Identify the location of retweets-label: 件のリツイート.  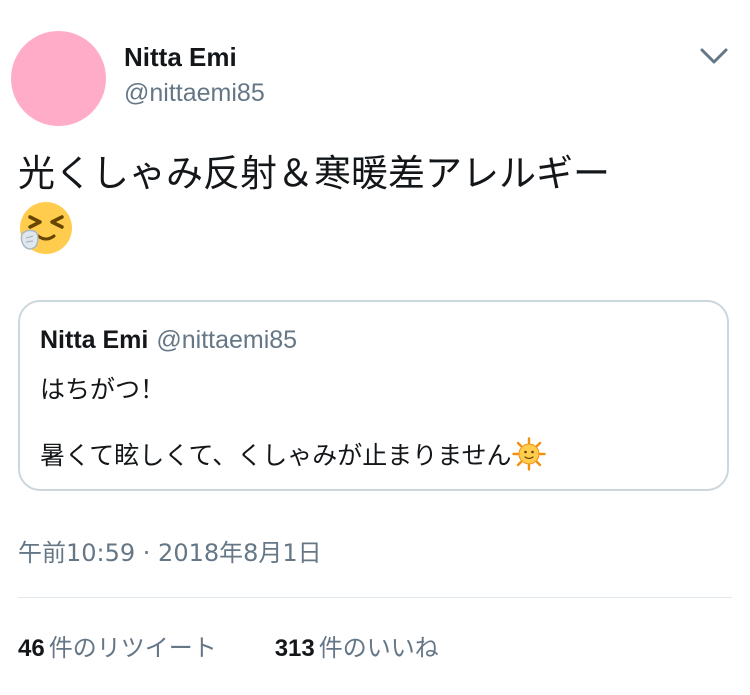
(132, 648).